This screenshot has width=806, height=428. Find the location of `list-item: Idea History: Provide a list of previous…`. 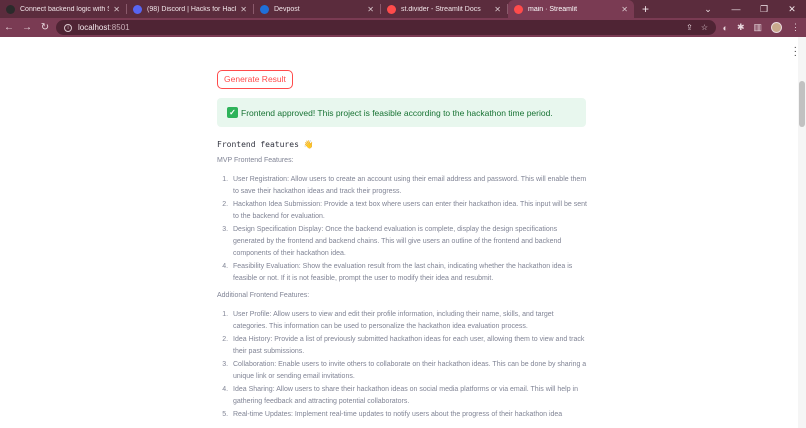

list-item: Idea History: Provide a list of previous… is located at coordinates (408, 346).